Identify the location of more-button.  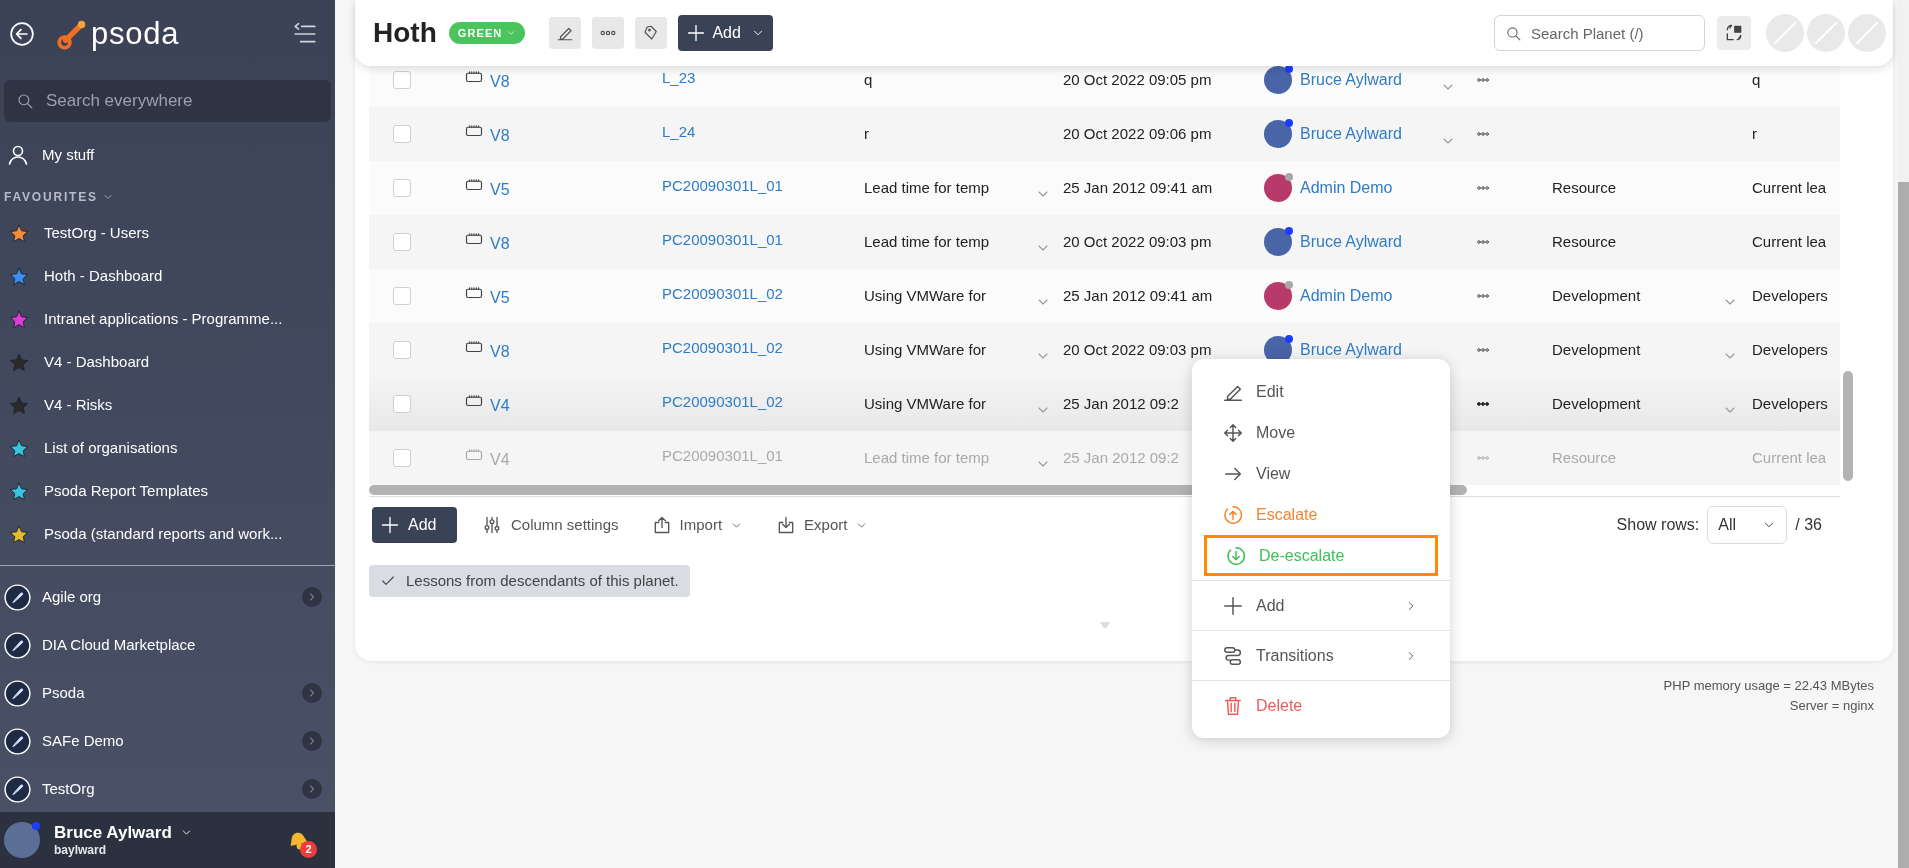
(608, 33).